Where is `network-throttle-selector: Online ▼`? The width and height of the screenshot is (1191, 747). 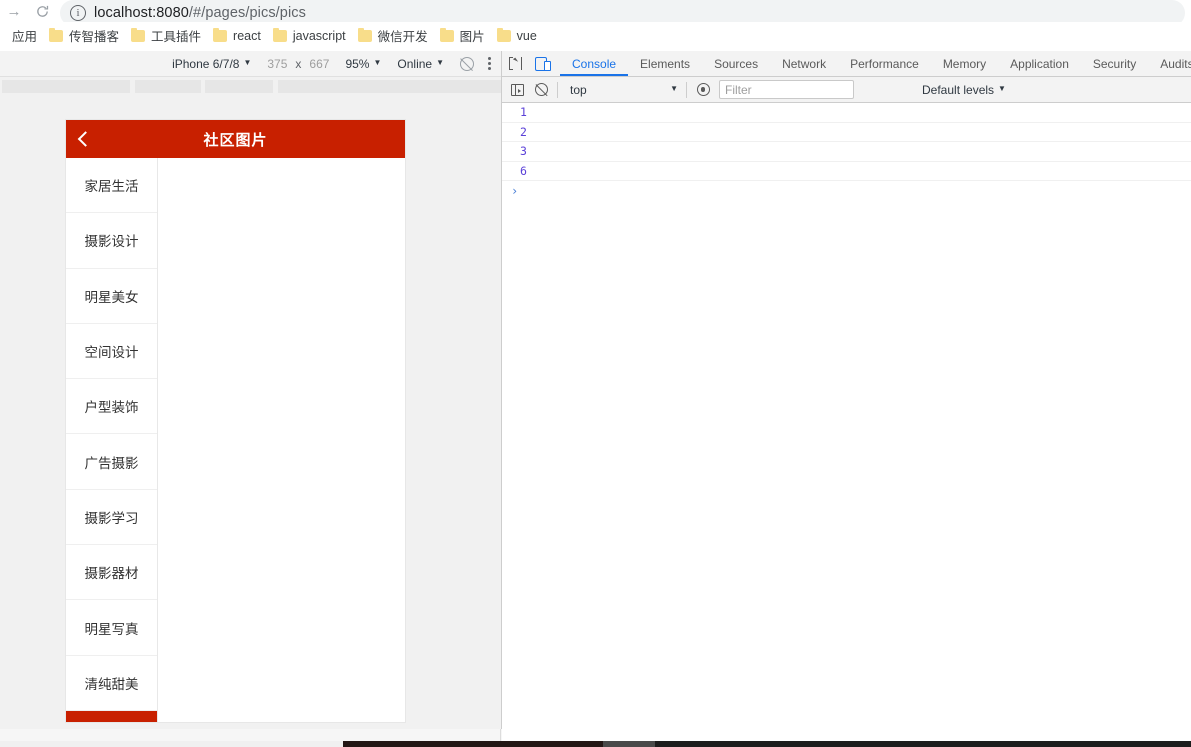 network-throttle-selector: Online ▼ is located at coordinates (420, 64).